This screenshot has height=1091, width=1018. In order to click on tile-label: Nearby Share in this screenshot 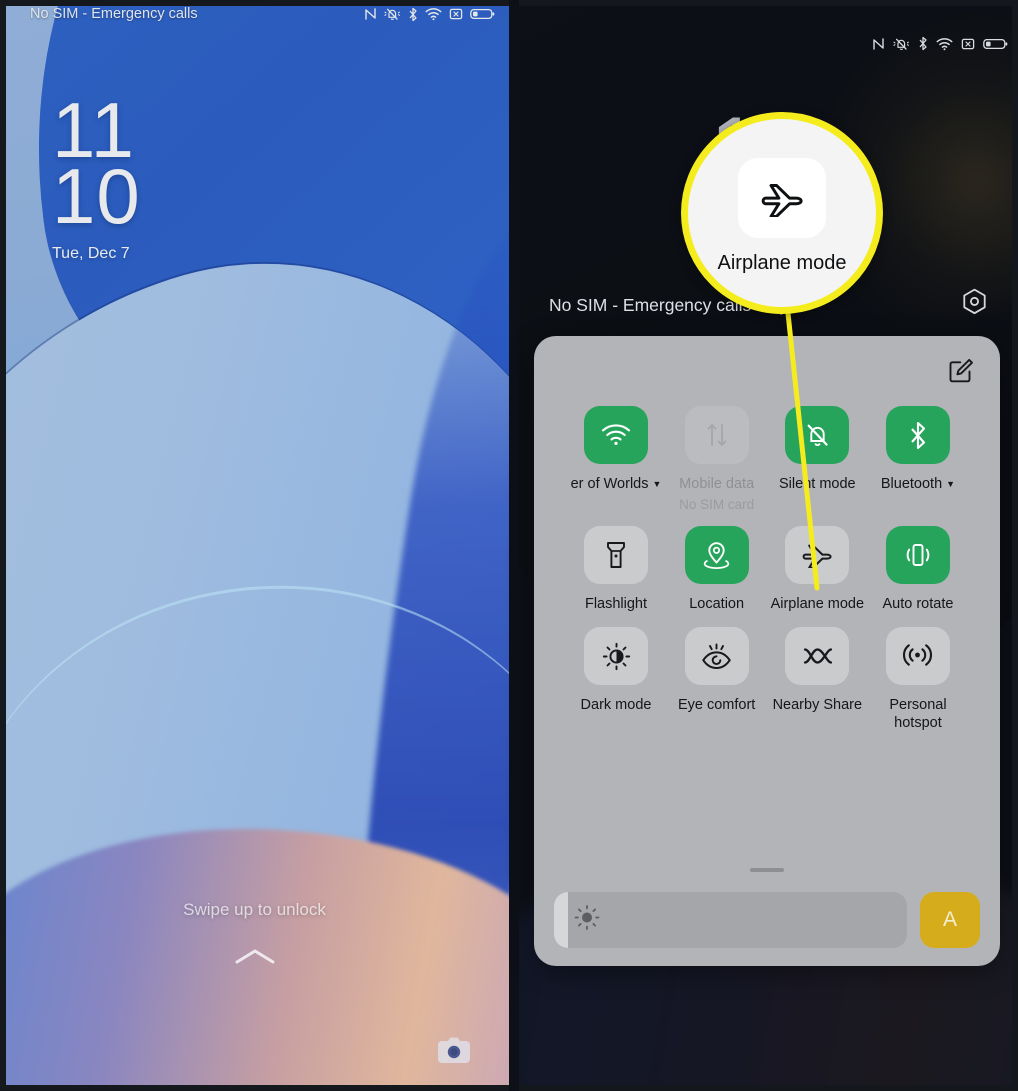, I will do `click(817, 705)`.